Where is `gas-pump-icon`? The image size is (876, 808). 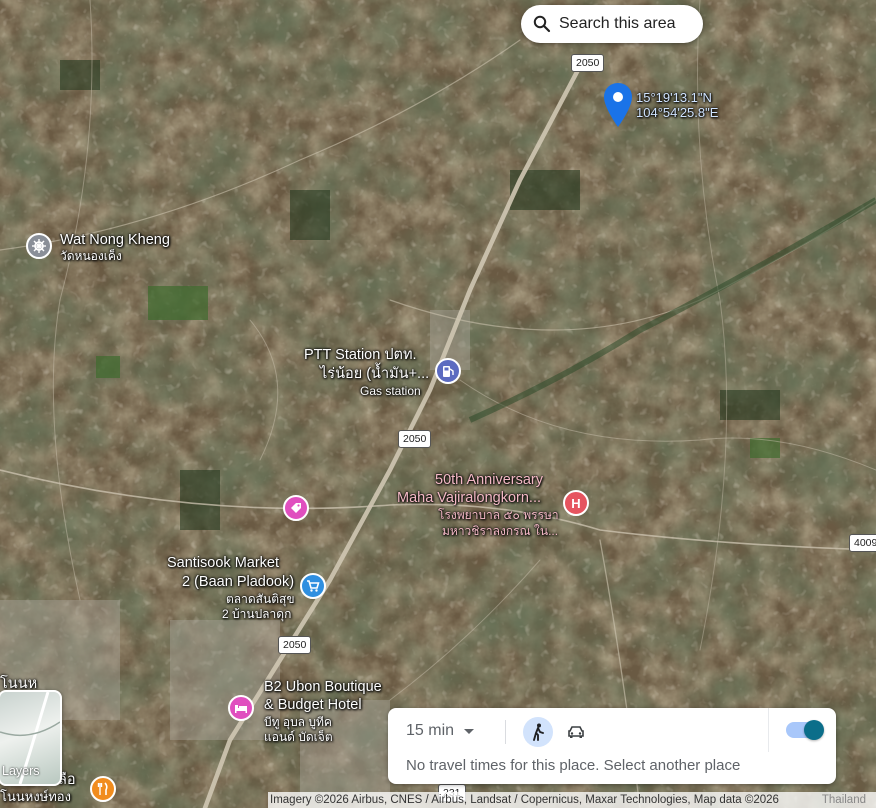
gas-pump-icon is located at coordinates (448, 371).